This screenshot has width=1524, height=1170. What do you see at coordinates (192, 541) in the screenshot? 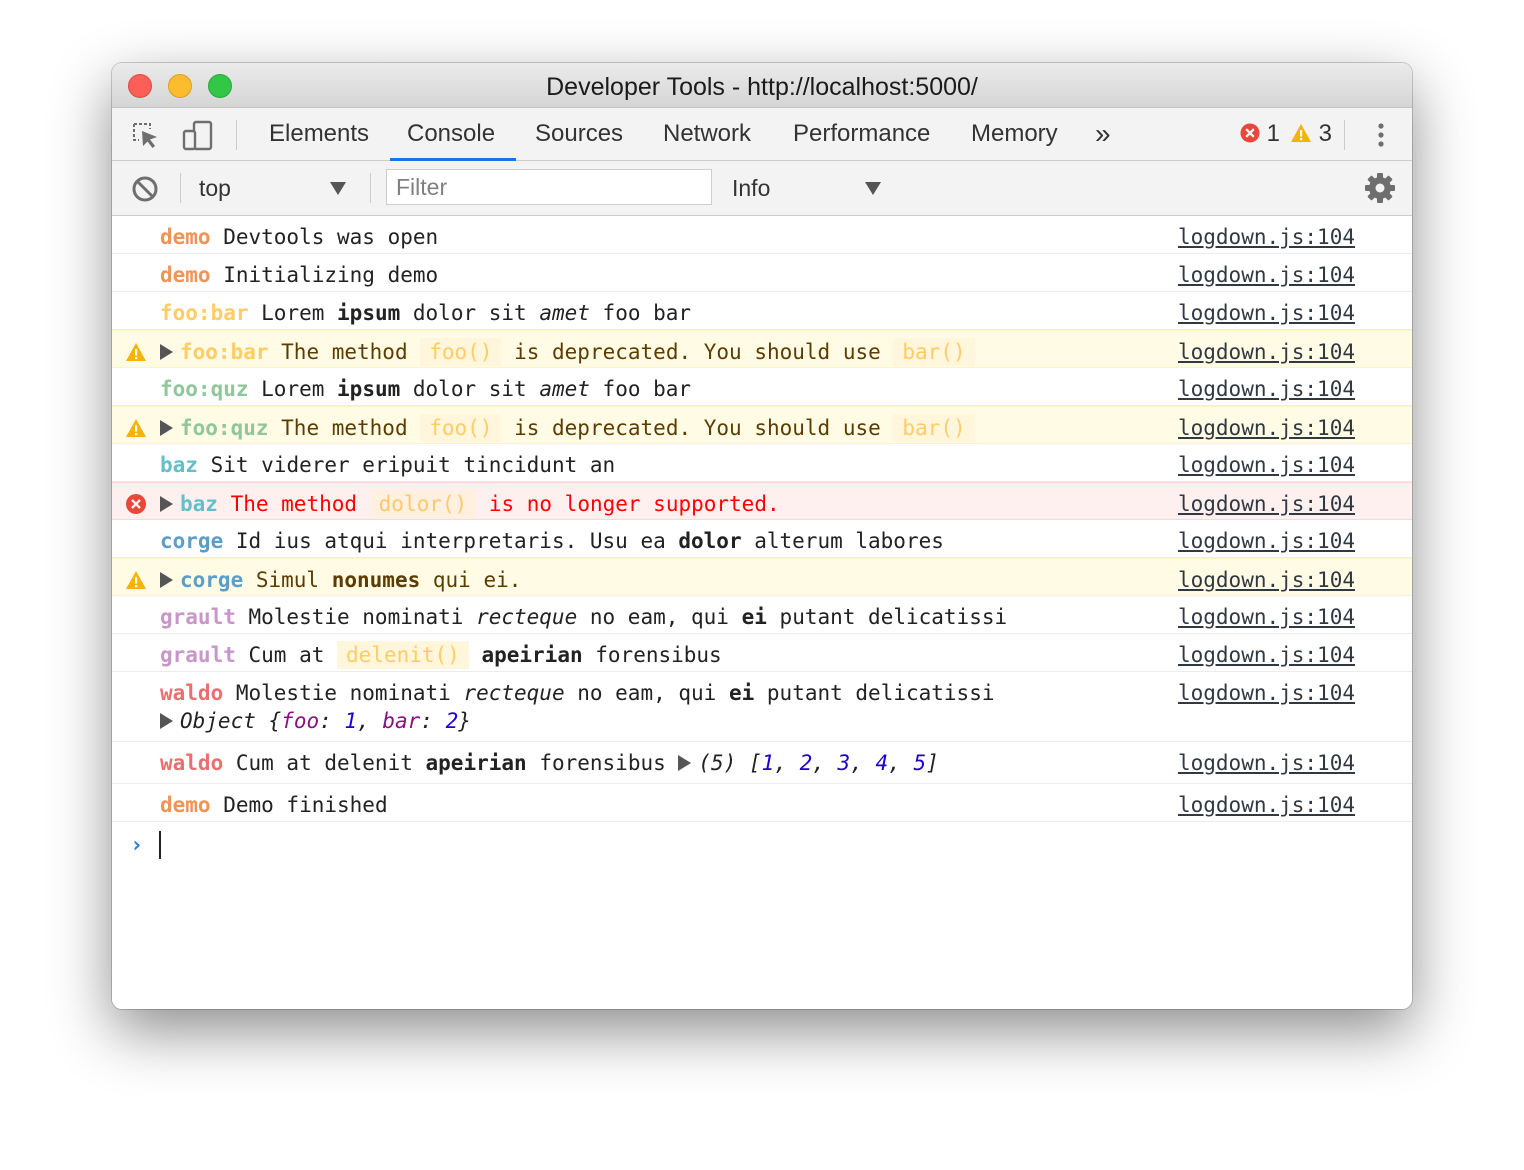
I see `log-namespace: corge` at bounding box center [192, 541].